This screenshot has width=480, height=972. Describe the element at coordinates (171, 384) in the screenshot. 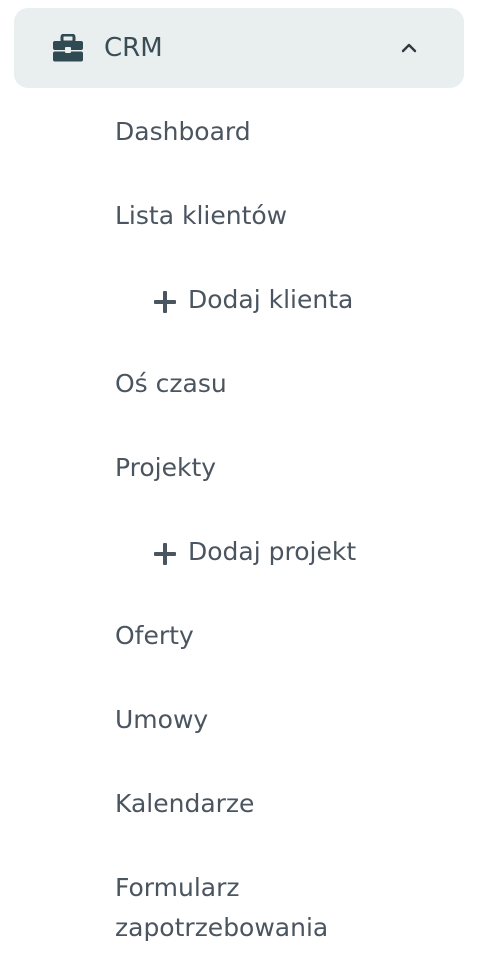

I see `menu-item-os-czasu: Oś czasu` at that location.